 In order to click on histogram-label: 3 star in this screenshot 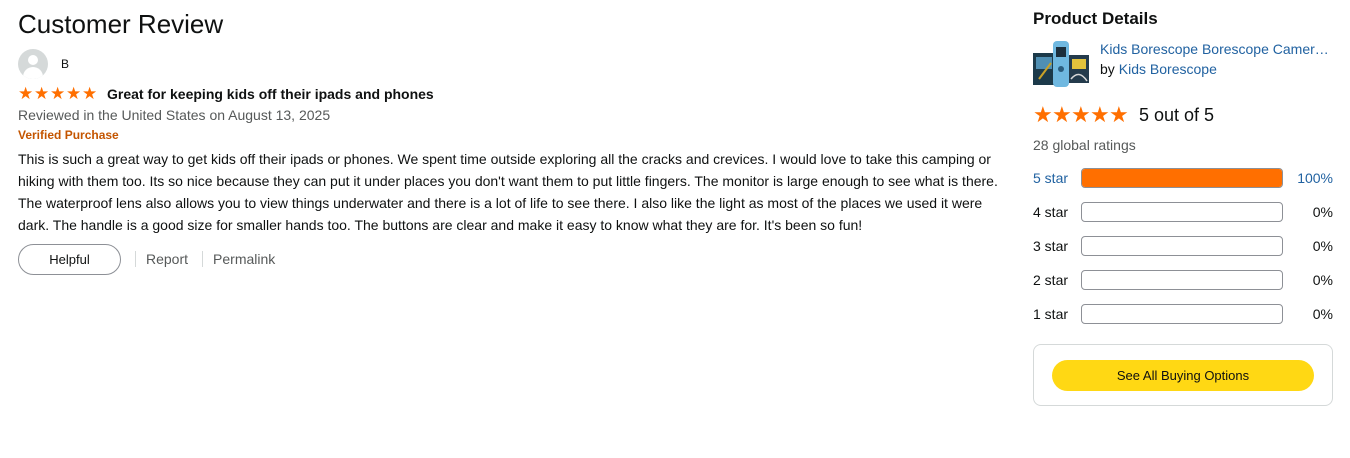, I will do `click(1051, 246)`.